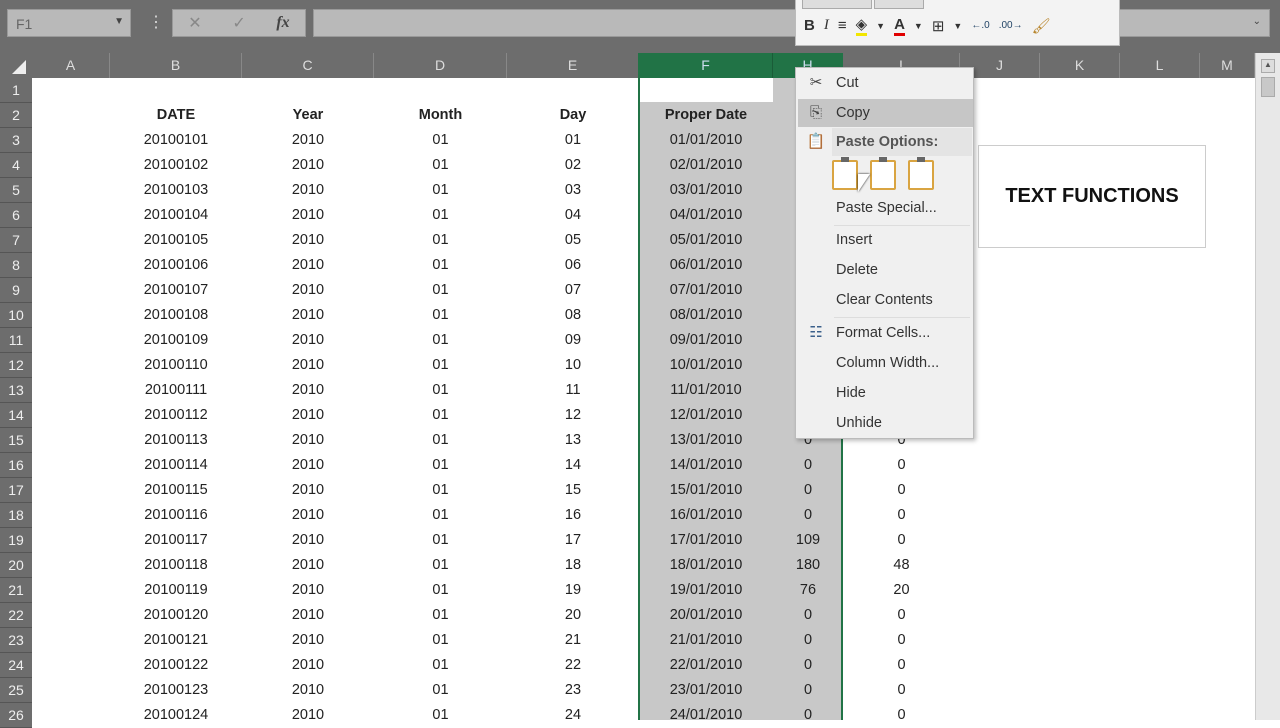 This screenshot has width=1280, height=728. Describe the element at coordinates (1268, 87) in the screenshot. I see `scroll-thumb` at that location.